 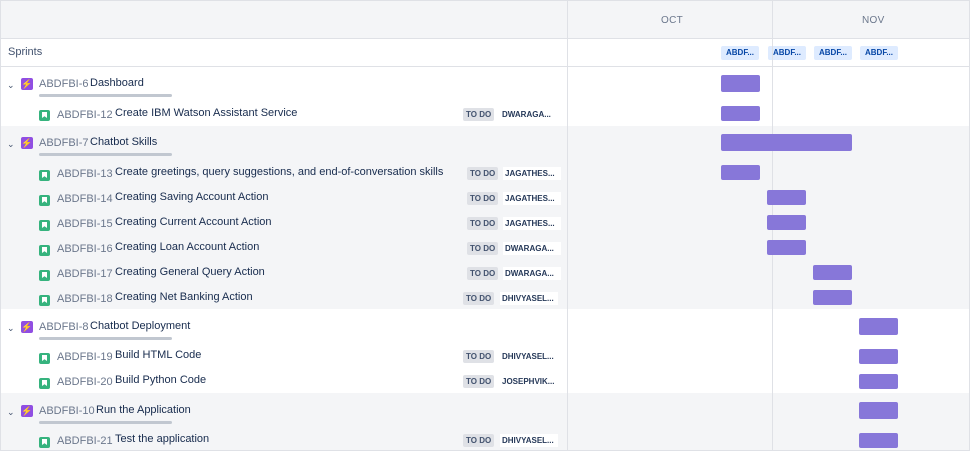 What do you see at coordinates (672, 20) in the screenshot?
I see `month-label-oct: OCT` at bounding box center [672, 20].